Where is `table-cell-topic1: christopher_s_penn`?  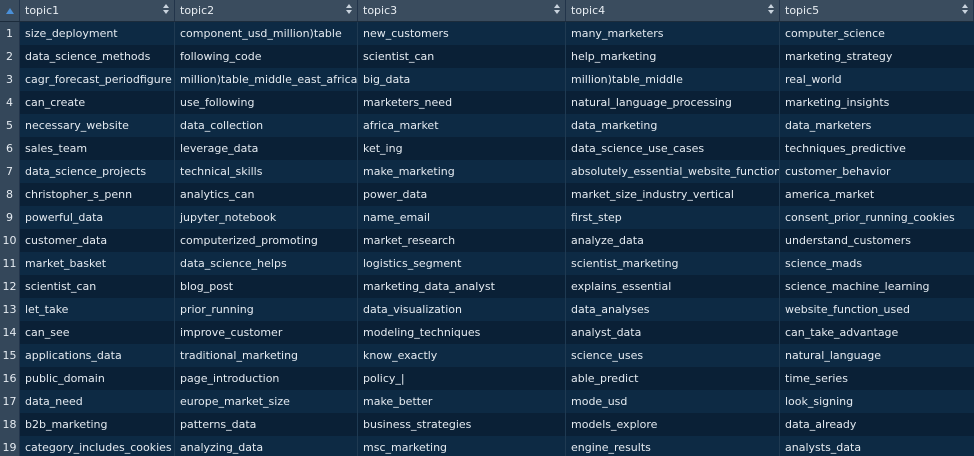
table-cell-topic1: christopher_s_penn is located at coordinates (97, 194).